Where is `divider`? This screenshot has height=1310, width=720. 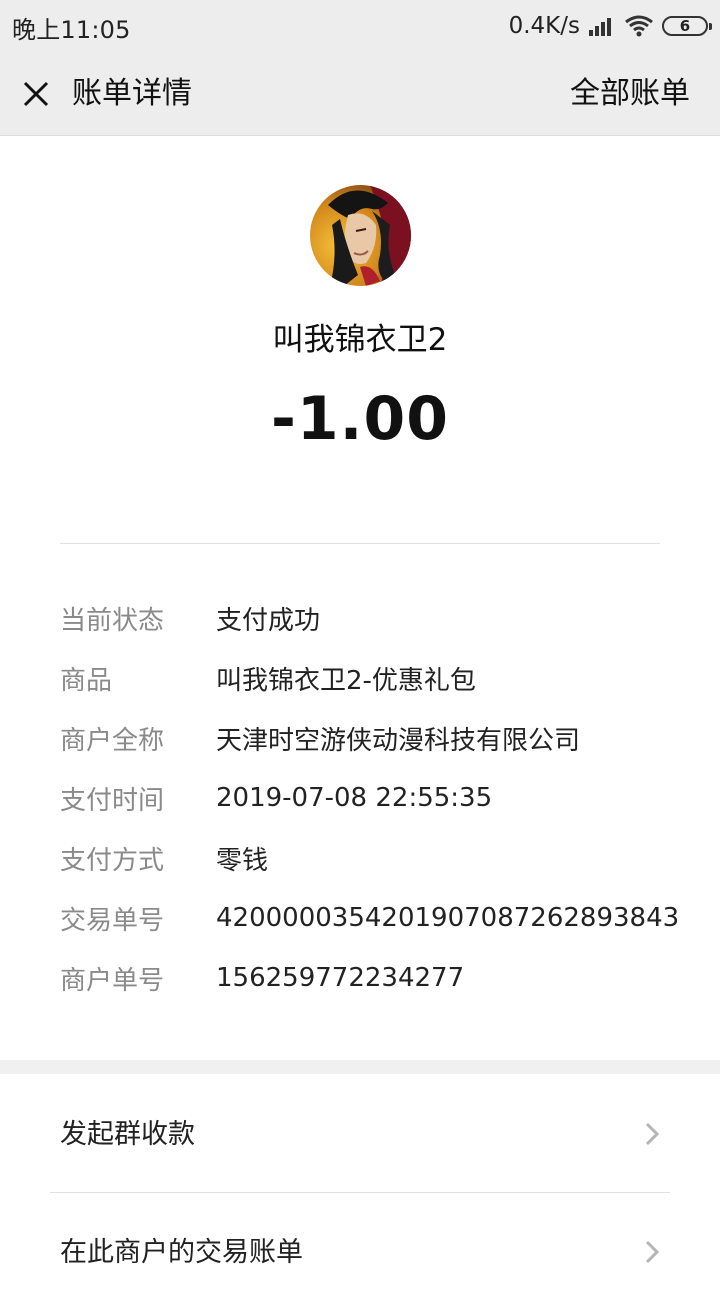 divider is located at coordinates (360, 543).